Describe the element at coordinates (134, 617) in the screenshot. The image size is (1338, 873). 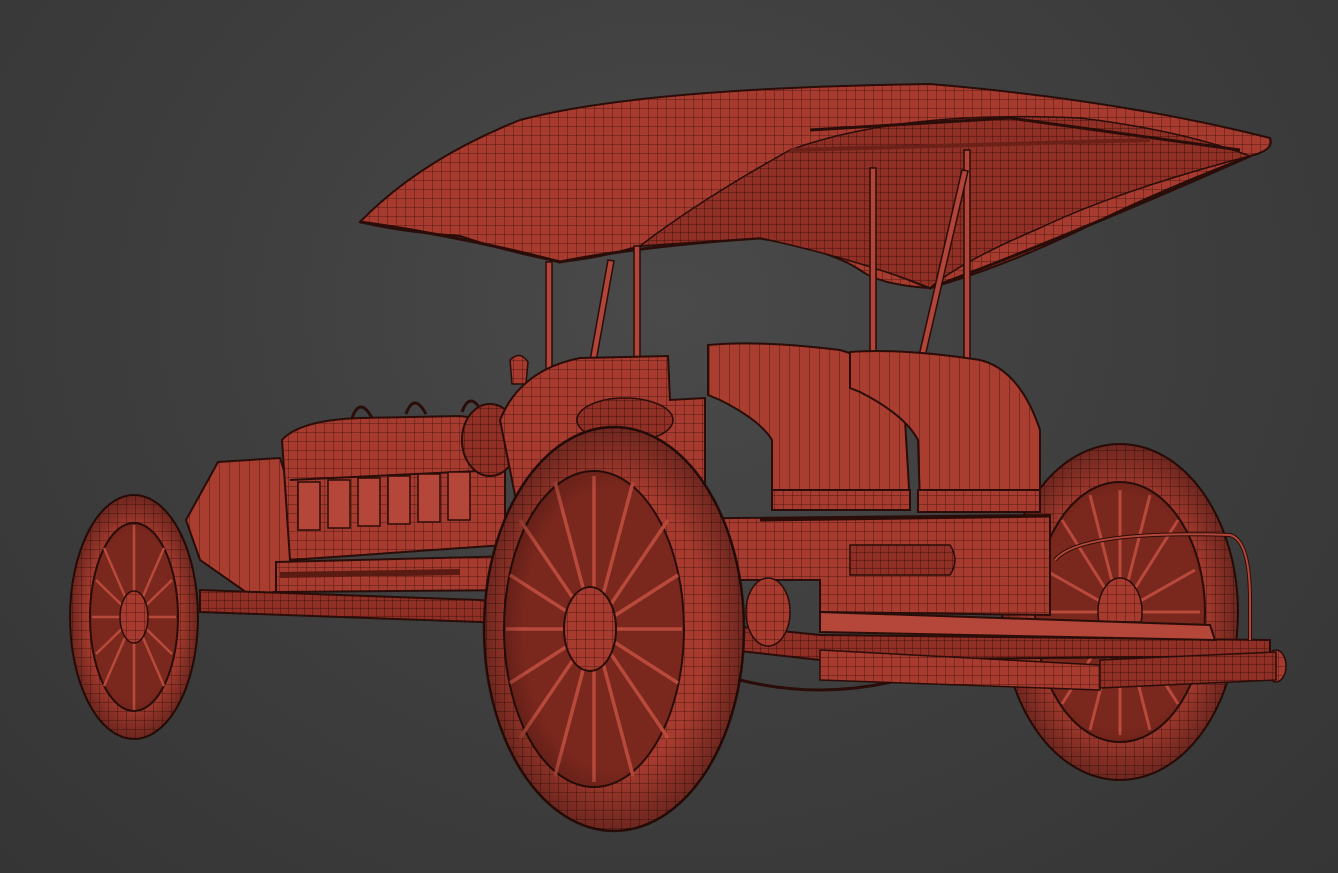
I see `front-wheel-left` at that location.